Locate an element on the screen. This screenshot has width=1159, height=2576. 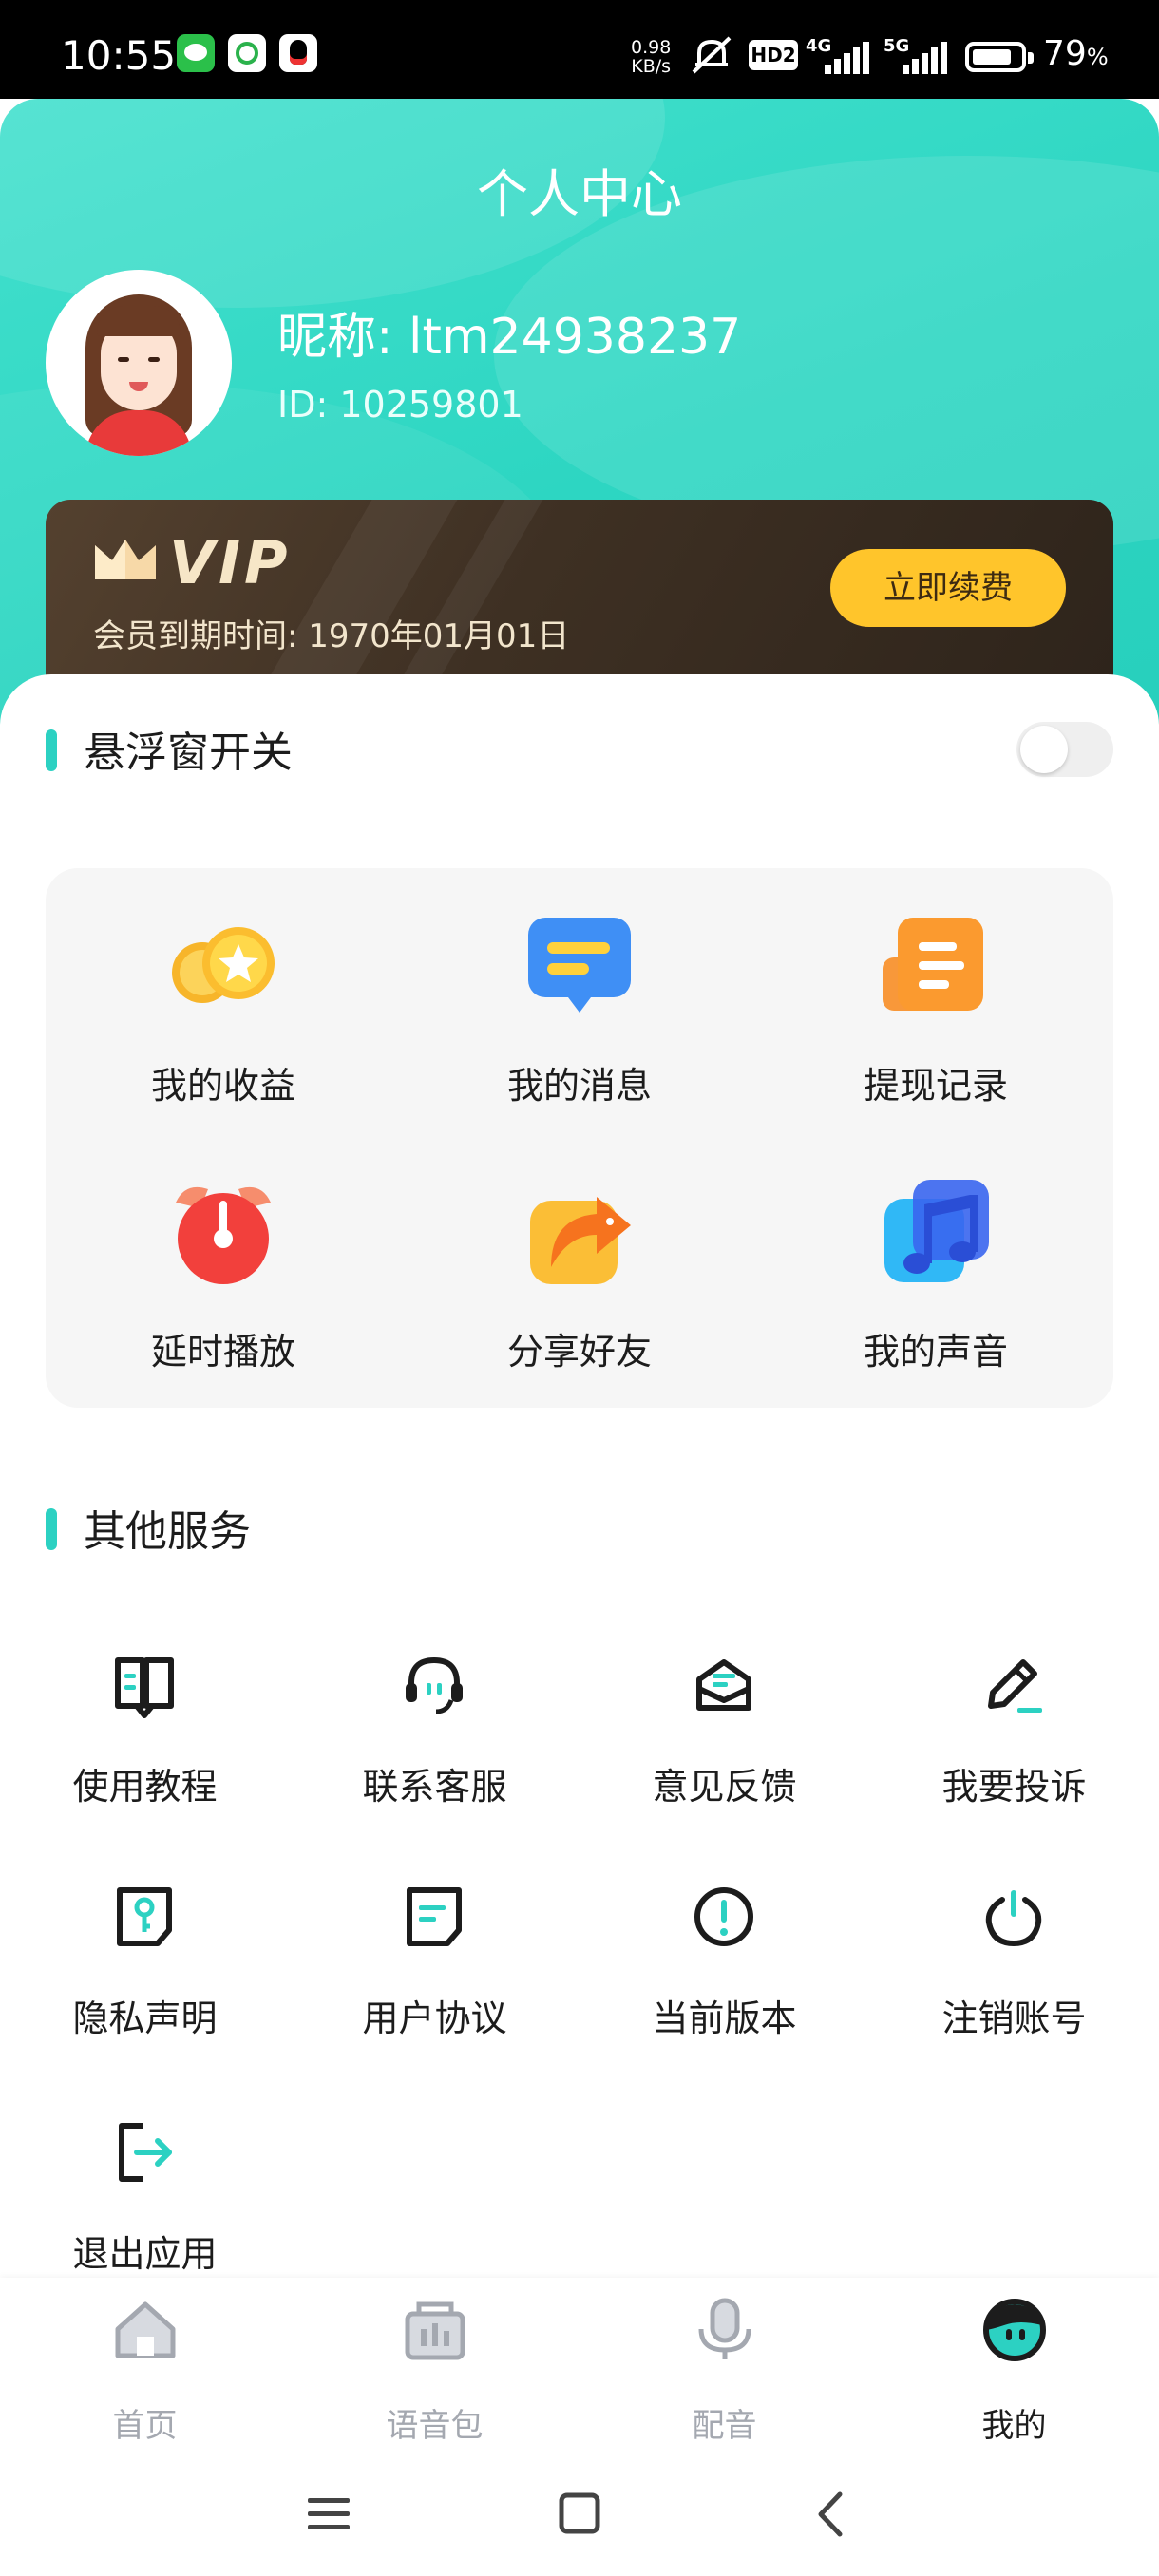
document-icon is located at coordinates (933, 964).